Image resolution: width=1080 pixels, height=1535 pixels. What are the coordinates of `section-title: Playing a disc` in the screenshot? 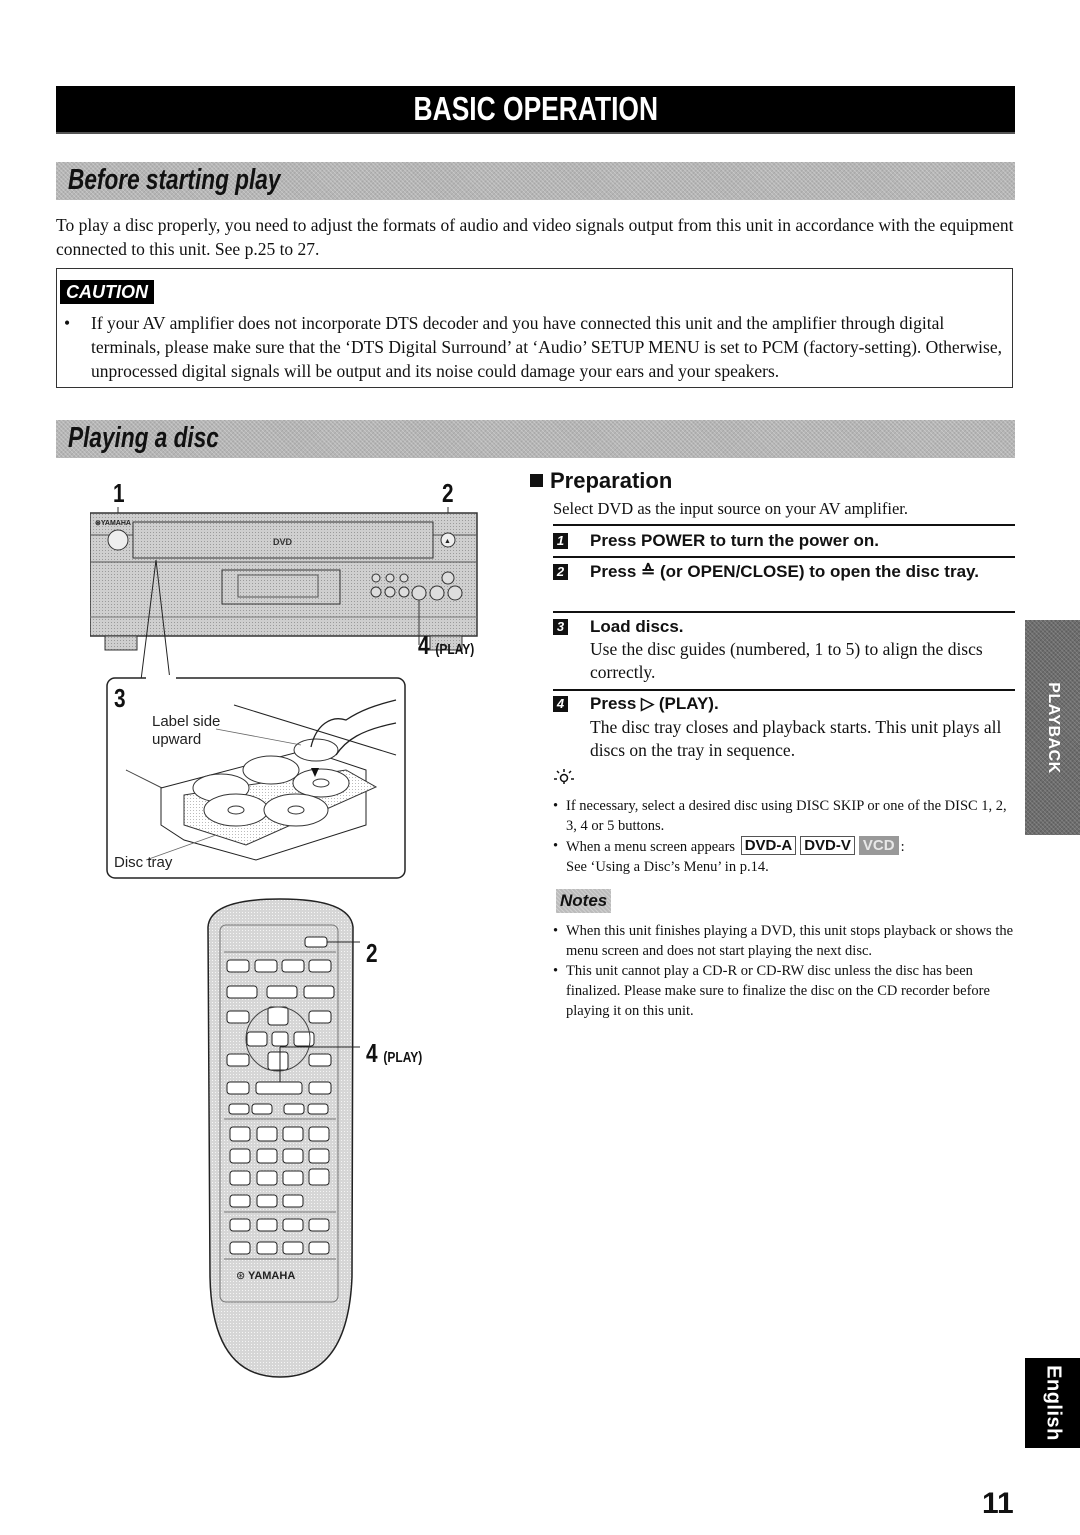 It's located at (143, 438).